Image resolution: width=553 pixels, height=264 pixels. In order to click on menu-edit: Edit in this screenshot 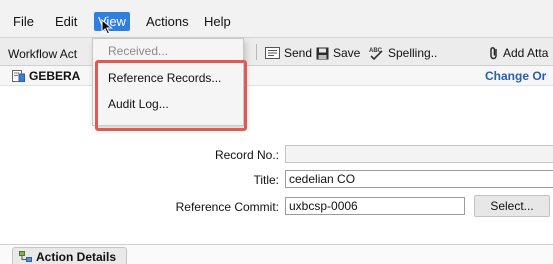, I will do `click(66, 21)`.